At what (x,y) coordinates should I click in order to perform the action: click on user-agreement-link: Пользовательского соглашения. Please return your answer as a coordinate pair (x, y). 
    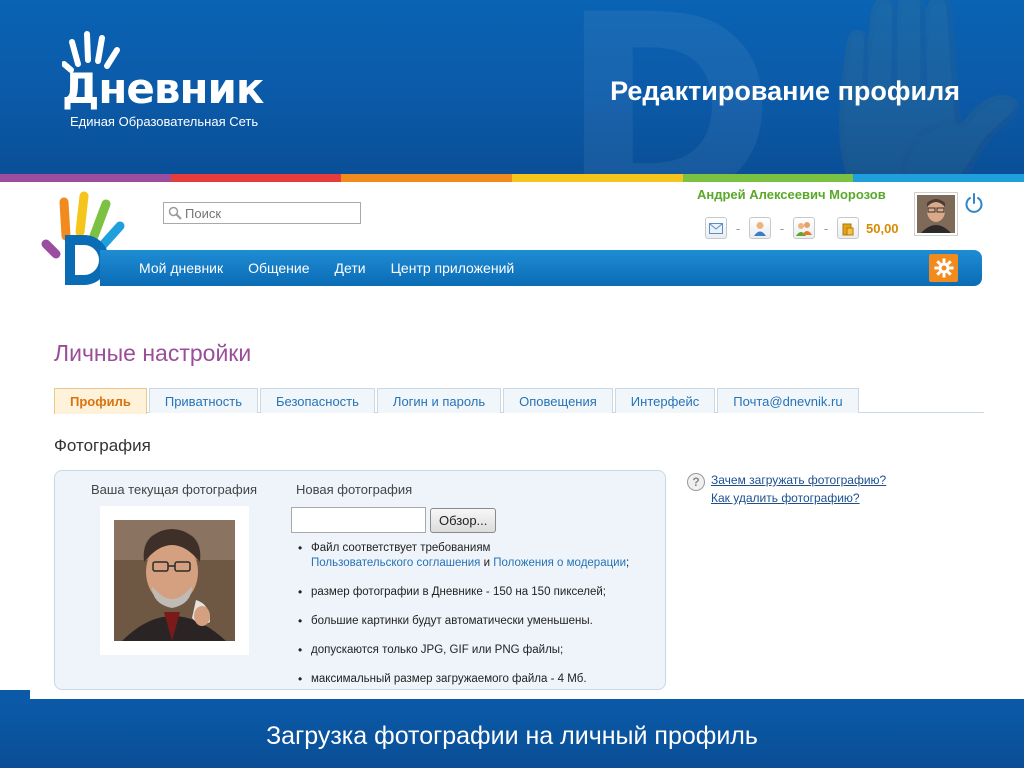
    Looking at the image, I should click on (395, 563).